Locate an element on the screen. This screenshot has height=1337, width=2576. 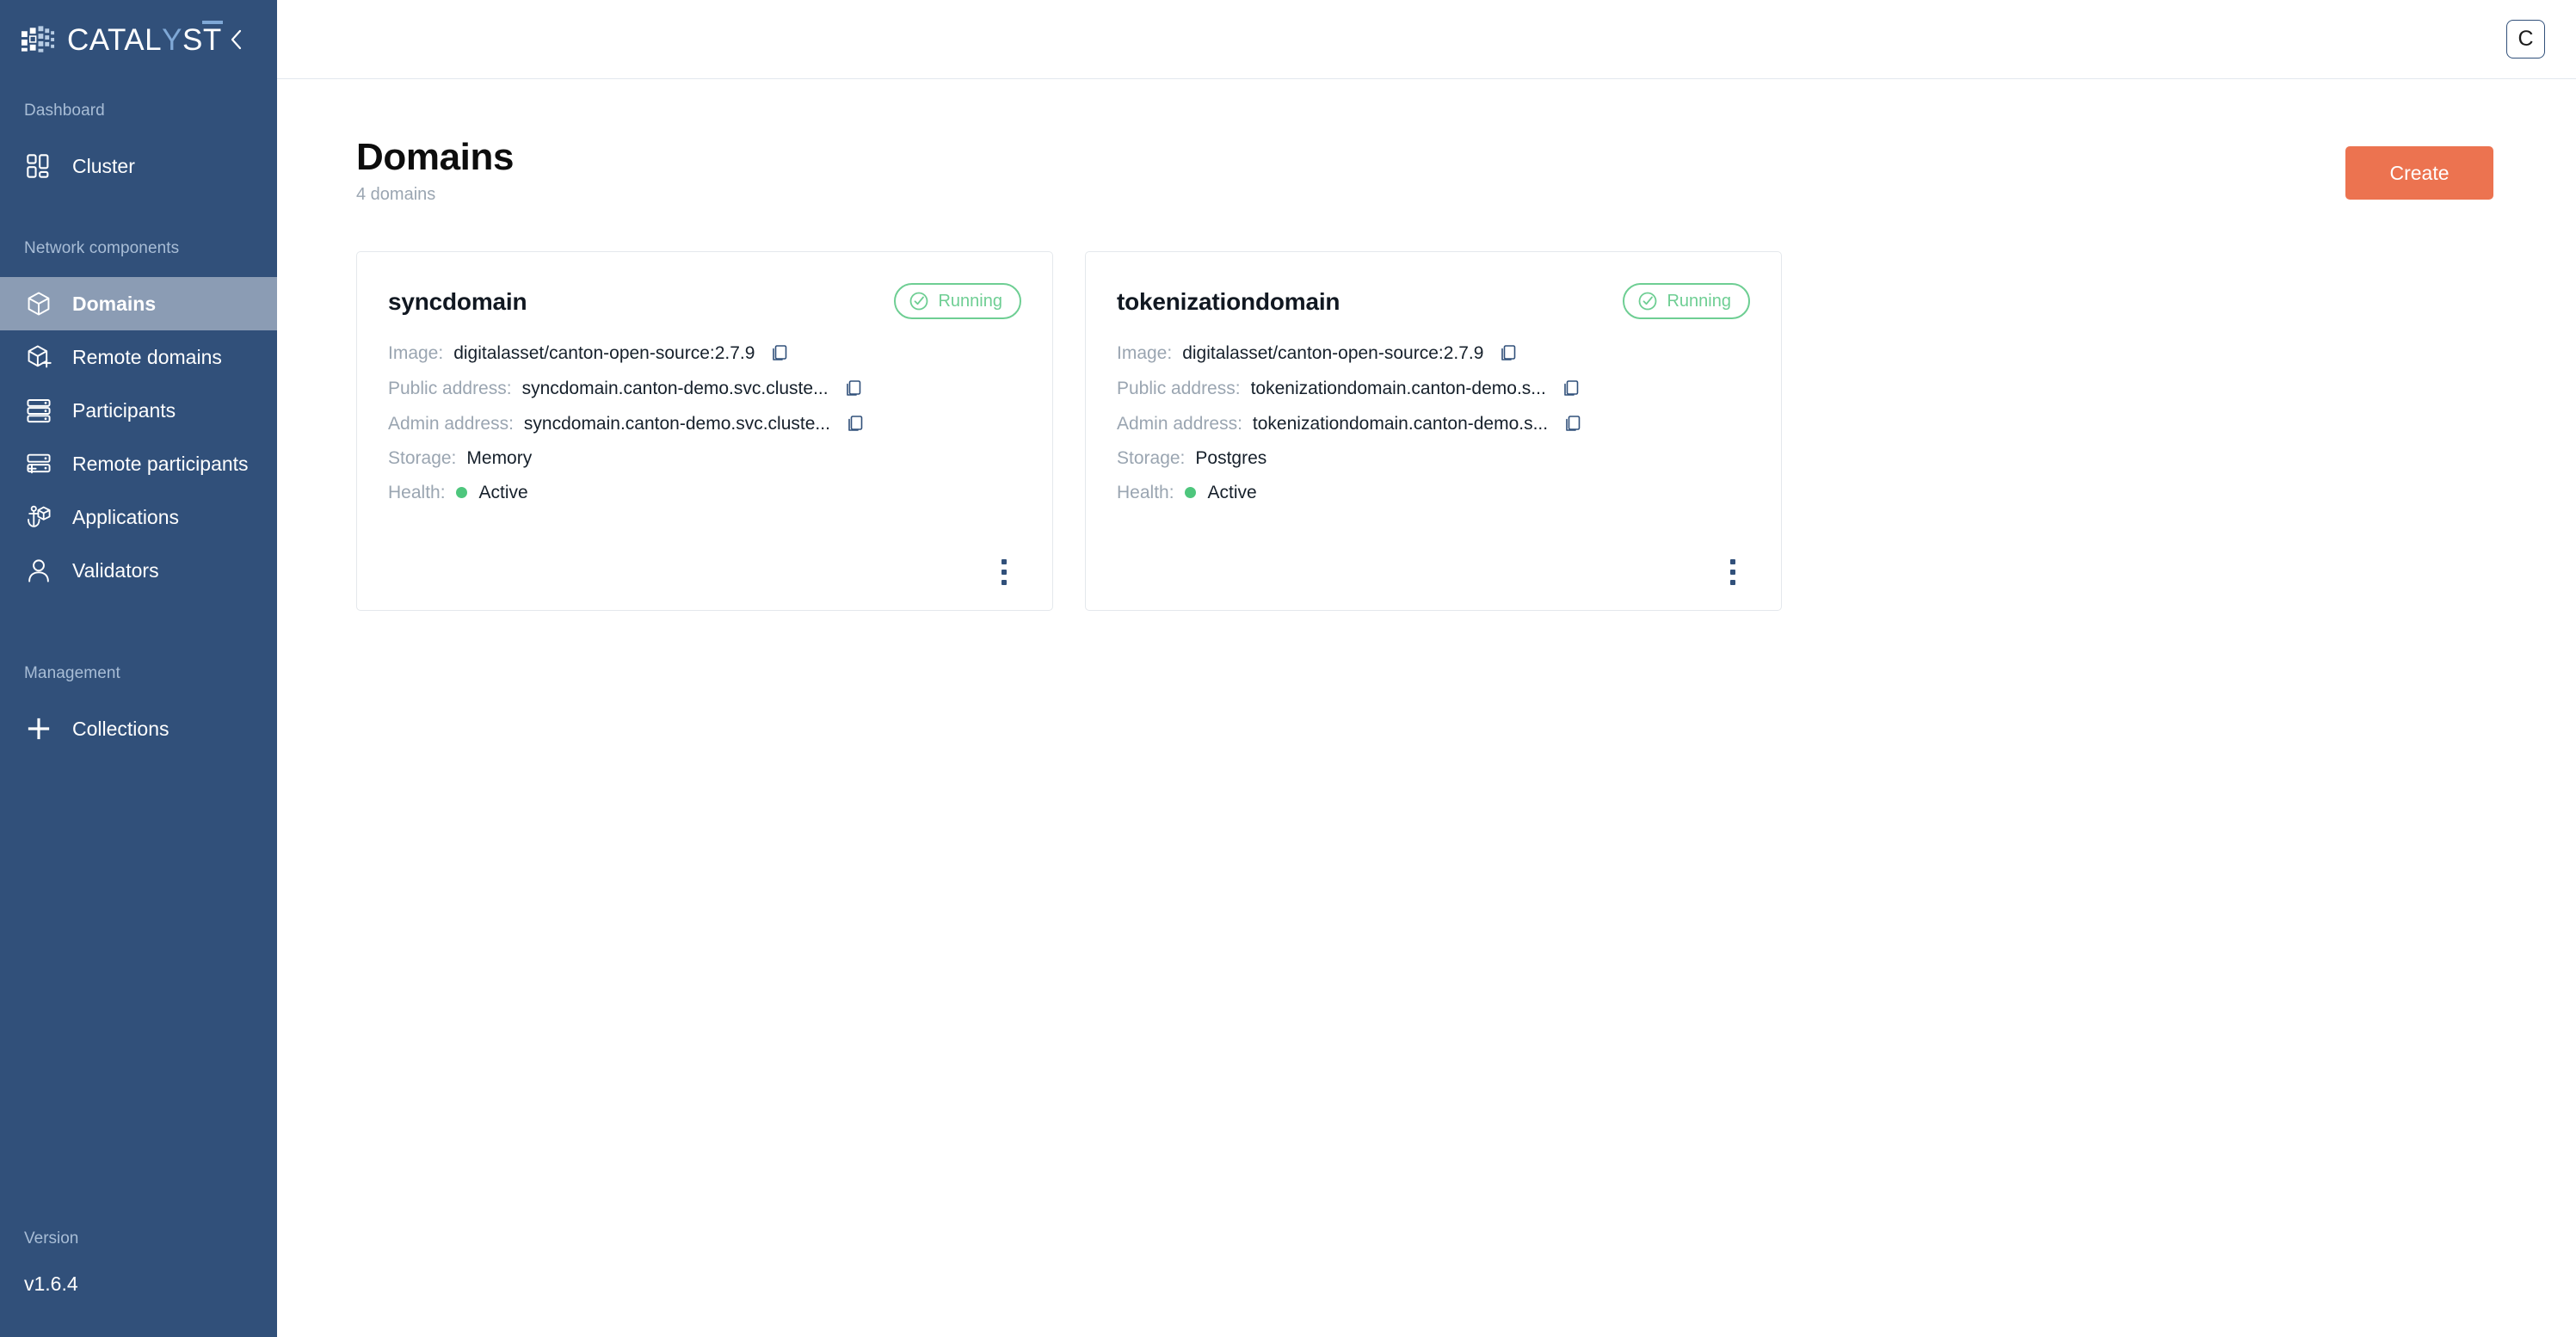
sidebar-section-management-label: Management is located at coordinates (72, 673).